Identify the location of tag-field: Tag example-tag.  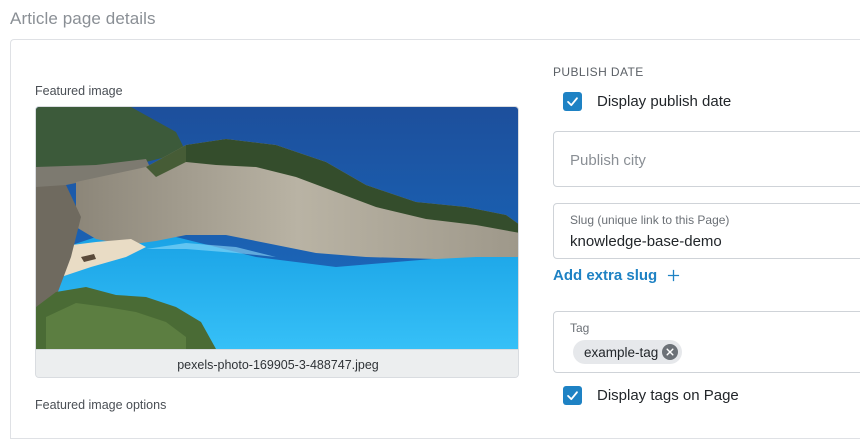
(706, 342).